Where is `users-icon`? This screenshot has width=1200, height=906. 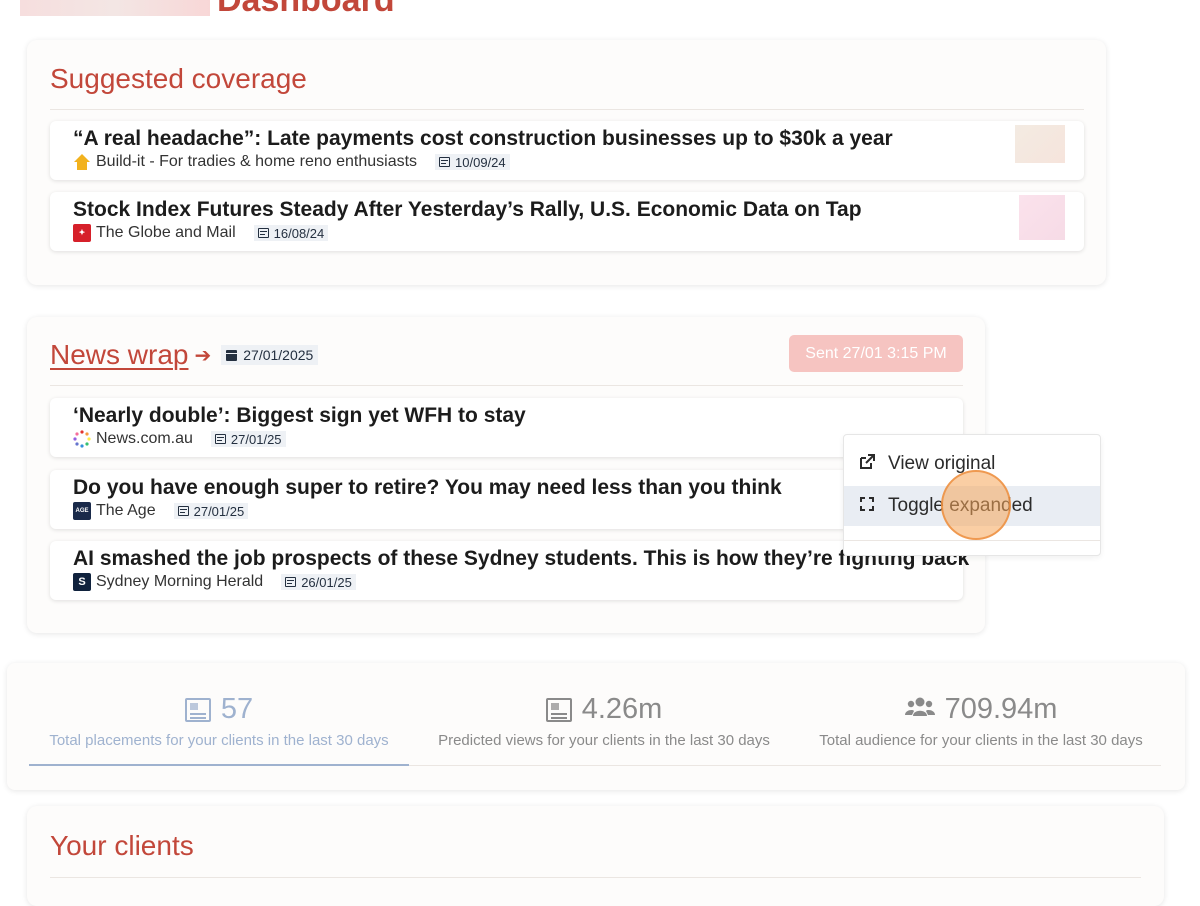
users-icon is located at coordinates (919, 710).